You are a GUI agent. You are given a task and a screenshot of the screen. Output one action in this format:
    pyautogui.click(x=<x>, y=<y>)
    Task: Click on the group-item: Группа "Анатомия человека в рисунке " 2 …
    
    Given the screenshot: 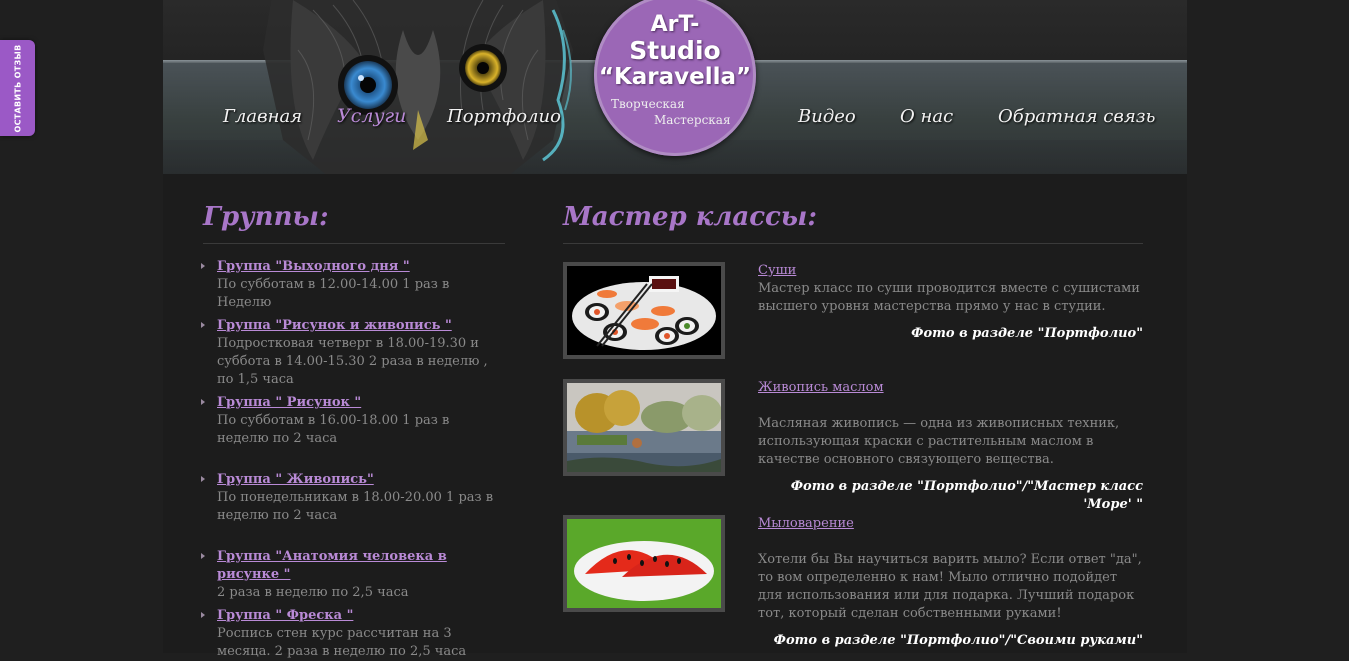 What is the action you would take?
    pyautogui.click(x=353, y=575)
    